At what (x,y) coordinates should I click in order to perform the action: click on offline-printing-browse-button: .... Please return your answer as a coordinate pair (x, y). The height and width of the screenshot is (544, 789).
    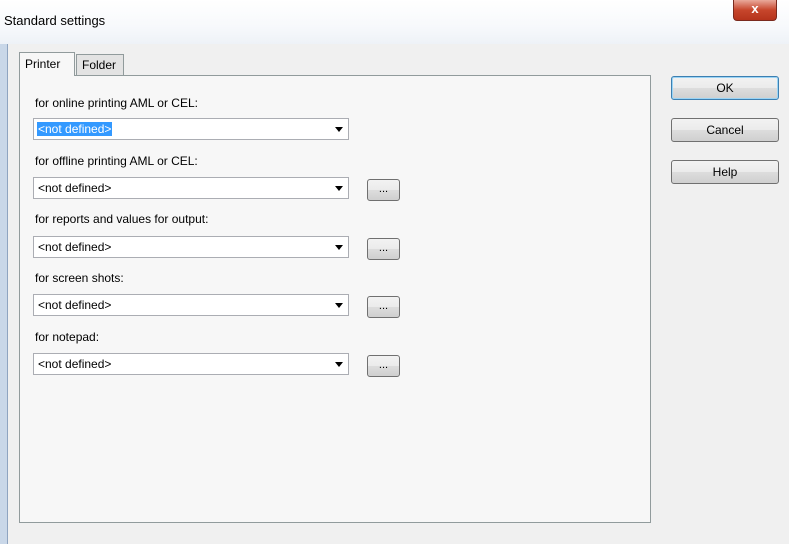
    Looking at the image, I should click on (383, 190).